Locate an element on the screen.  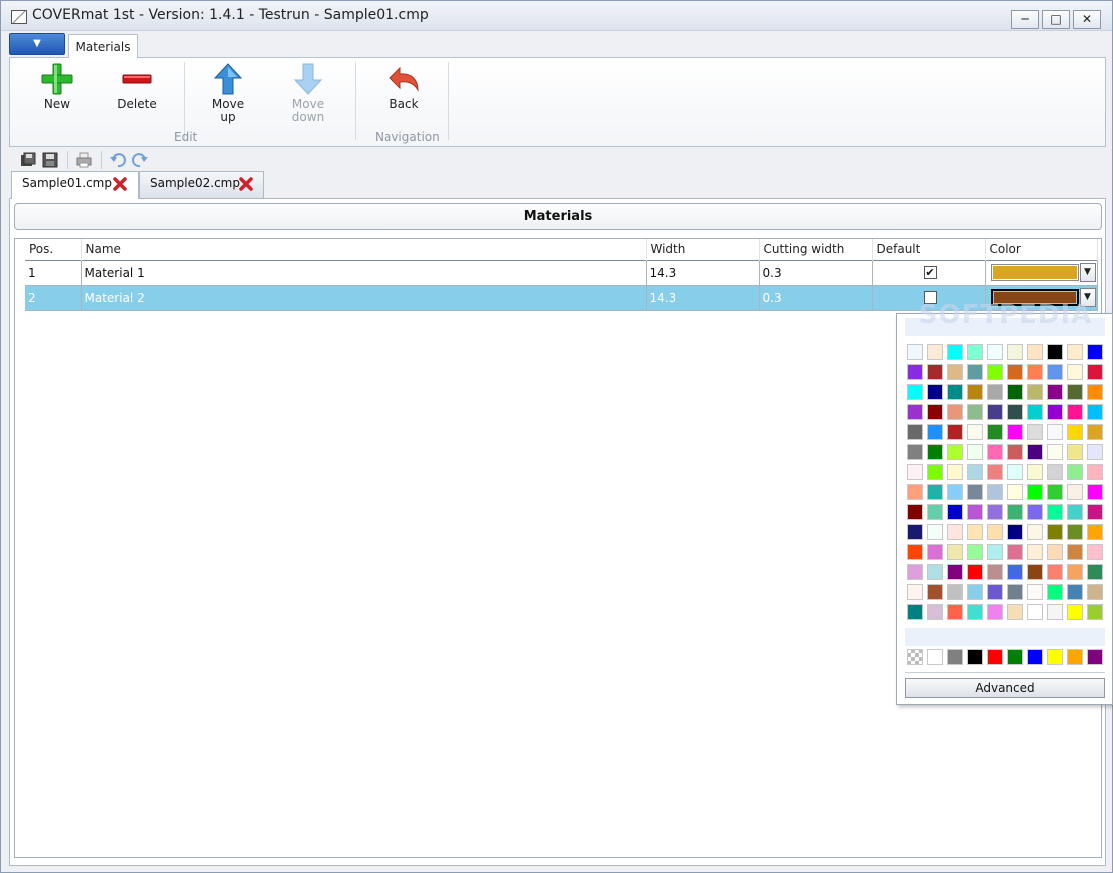
print-icon is located at coordinates (84, 160).